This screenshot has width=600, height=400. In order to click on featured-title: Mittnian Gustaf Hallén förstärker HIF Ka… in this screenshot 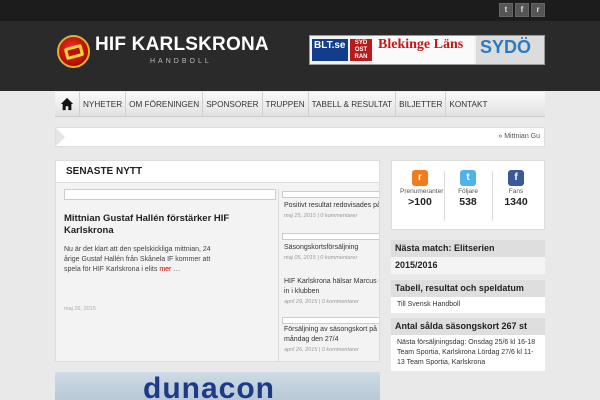, I will do `click(170, 225)`.